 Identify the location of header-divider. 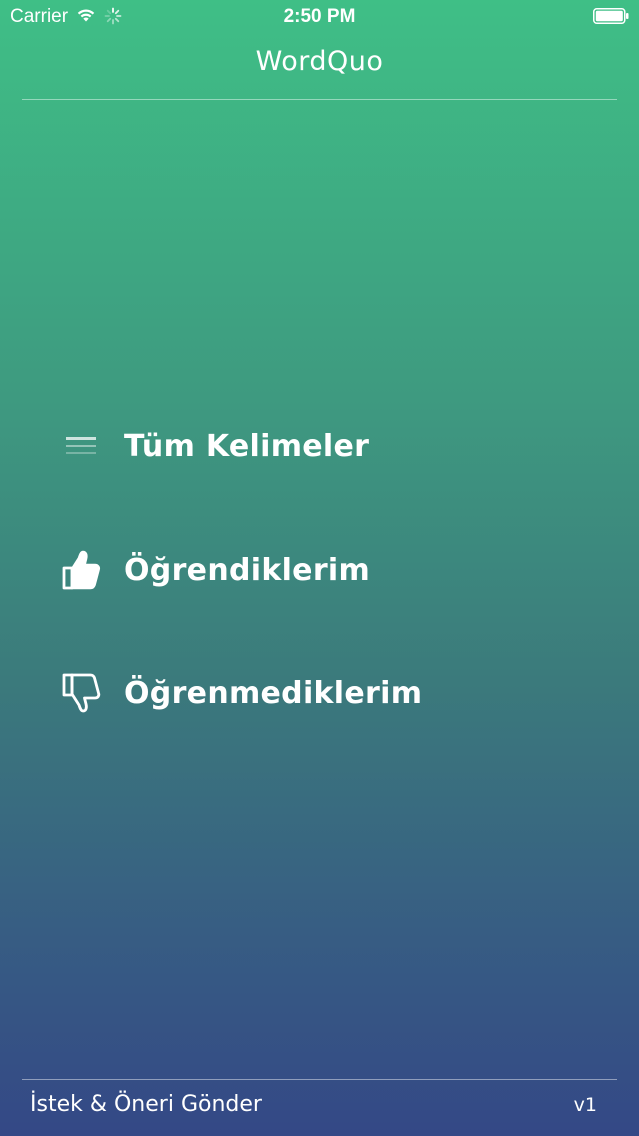
(319, 99).